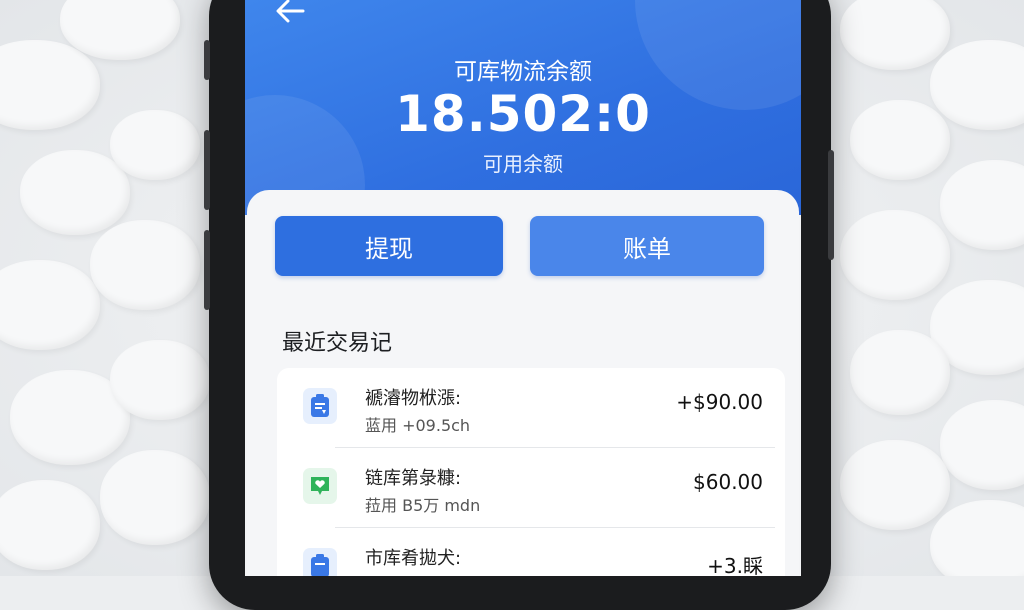 The image size is (1024, 610). What do you see at coordinates (418, 425) in the screenshot?
I see `transaction-meta: 蓝用 +09.5ch` at bounding box center [418, 425].